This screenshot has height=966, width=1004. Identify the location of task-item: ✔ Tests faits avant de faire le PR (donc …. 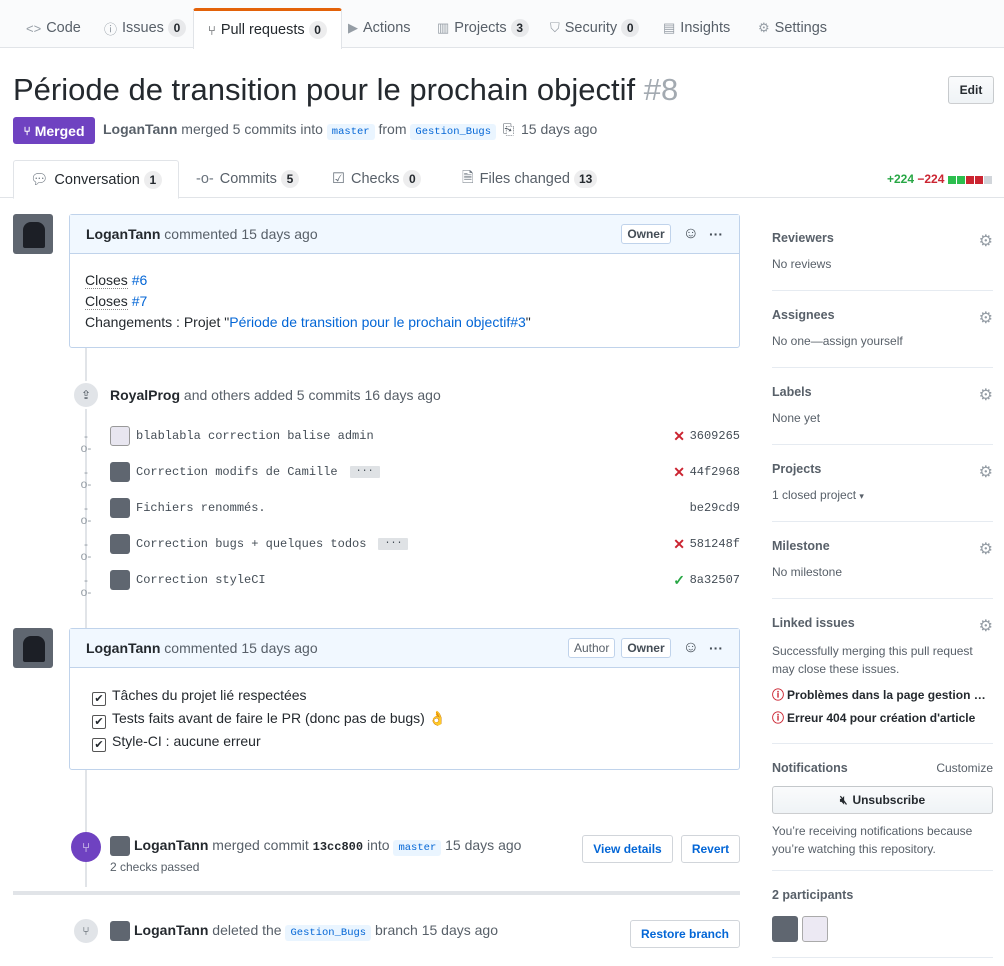
(405, 718).